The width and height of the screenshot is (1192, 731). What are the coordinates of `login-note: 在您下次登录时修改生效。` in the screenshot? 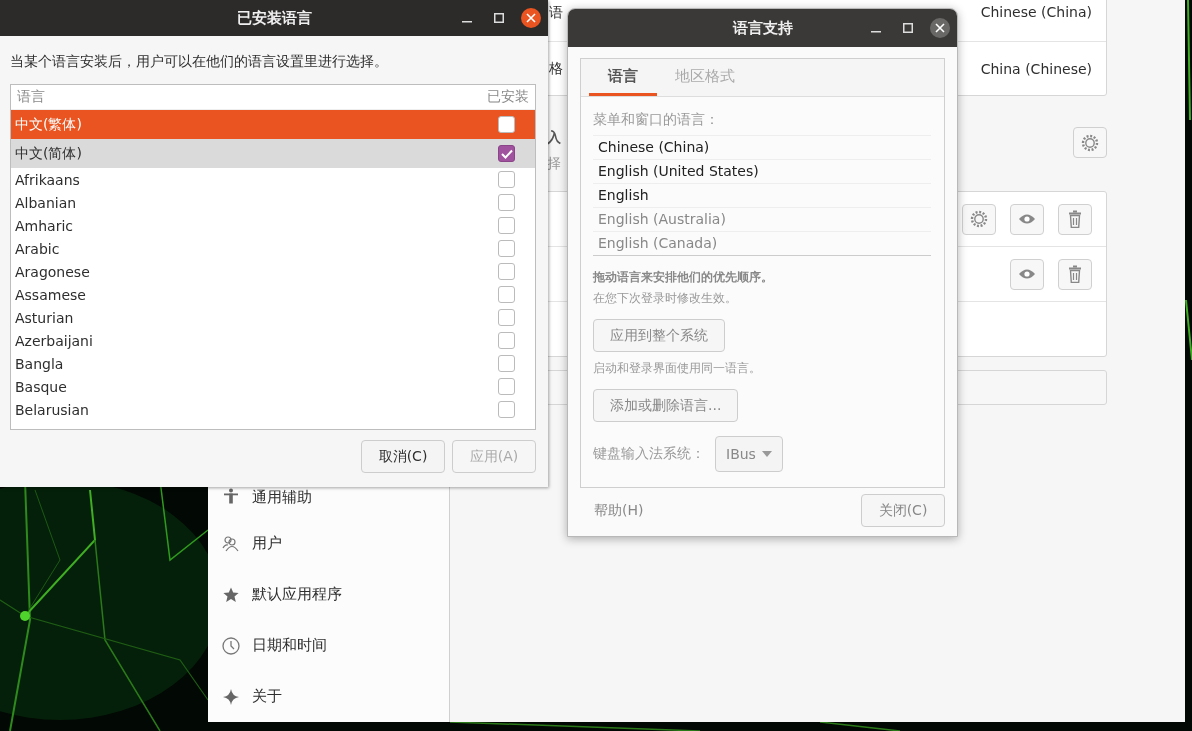 It's located at (665, 298).